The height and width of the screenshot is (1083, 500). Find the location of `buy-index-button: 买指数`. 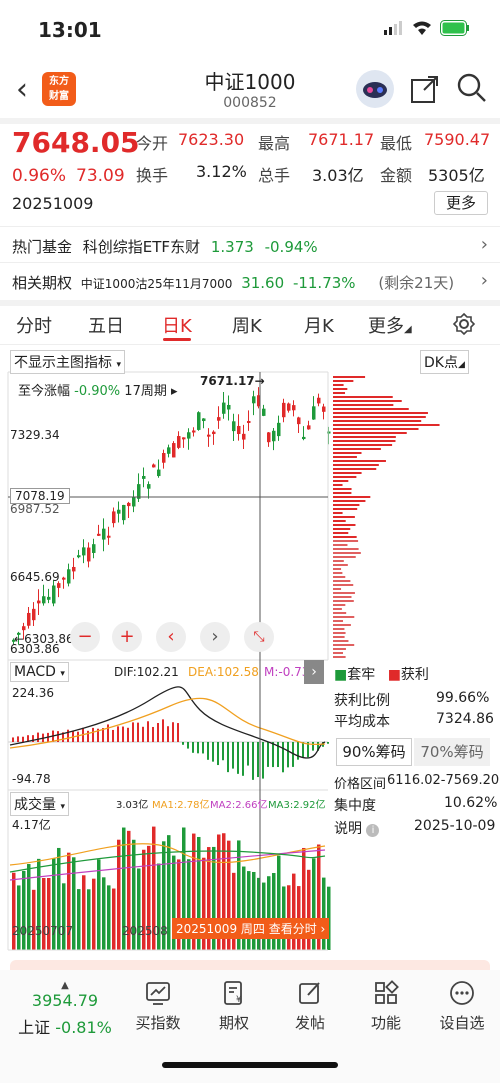

buy-index-button: 买指数 is located at coordinates (158, 1006).